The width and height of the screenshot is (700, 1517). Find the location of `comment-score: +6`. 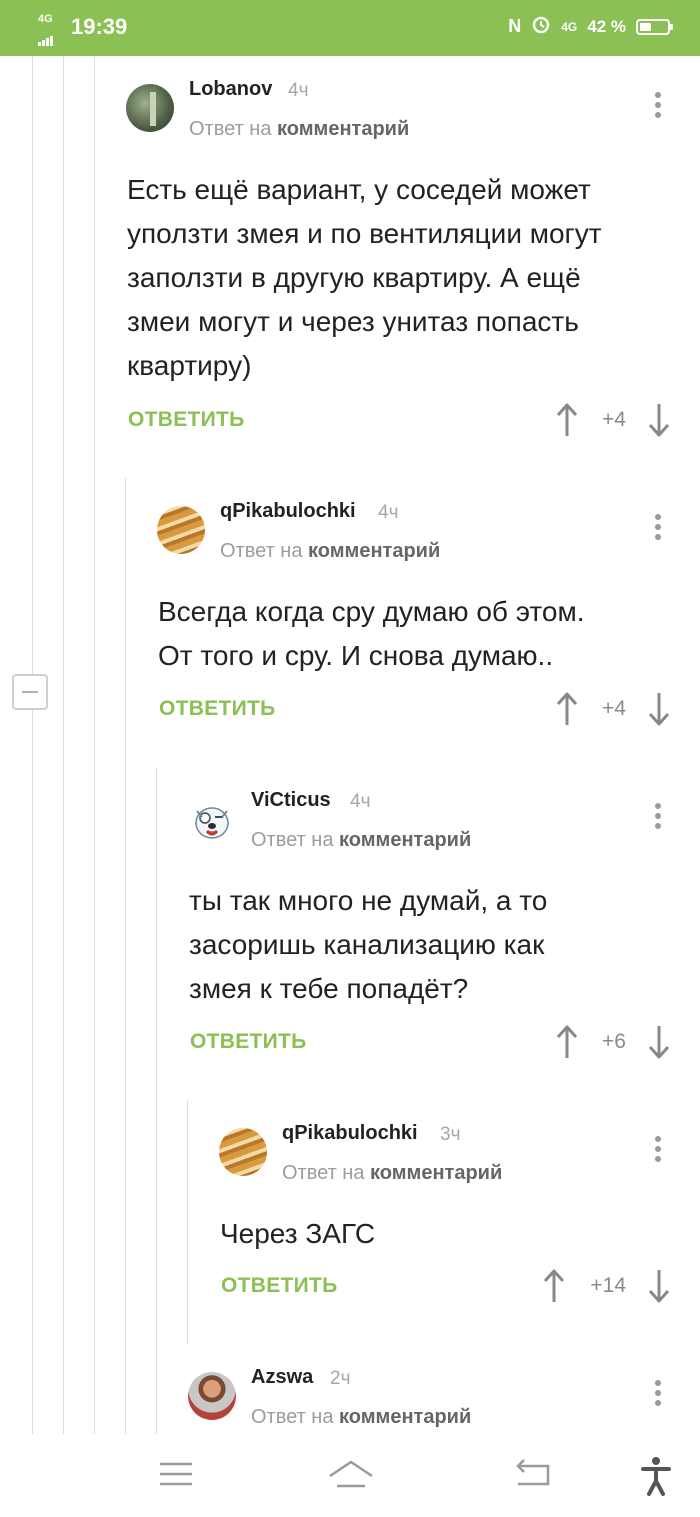

comment-score: +6 is located at coordinates (614, 1041).